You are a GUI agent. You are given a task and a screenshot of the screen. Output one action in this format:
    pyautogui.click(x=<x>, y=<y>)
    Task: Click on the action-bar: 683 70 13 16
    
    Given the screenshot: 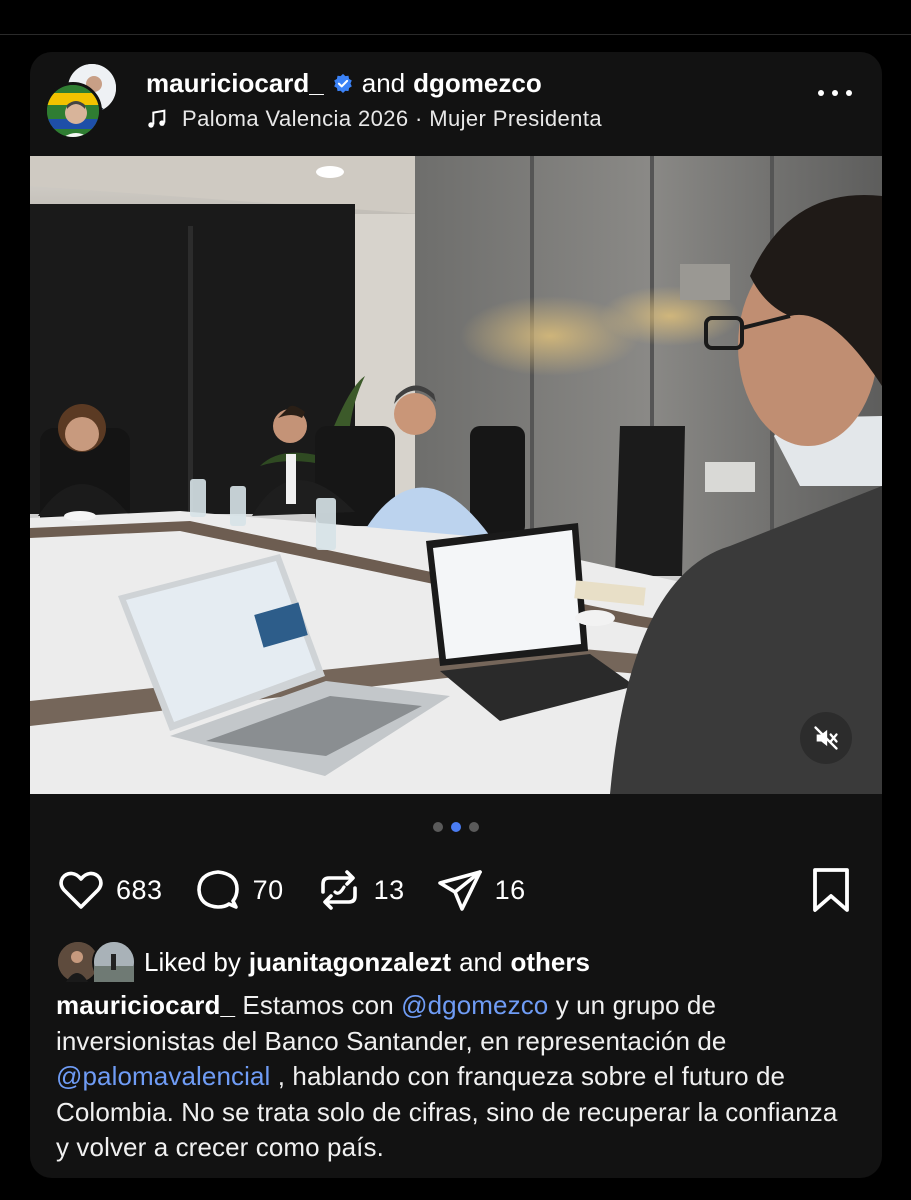 What is the action you would take?
    pyautogui.click(x=456, y=890)
    